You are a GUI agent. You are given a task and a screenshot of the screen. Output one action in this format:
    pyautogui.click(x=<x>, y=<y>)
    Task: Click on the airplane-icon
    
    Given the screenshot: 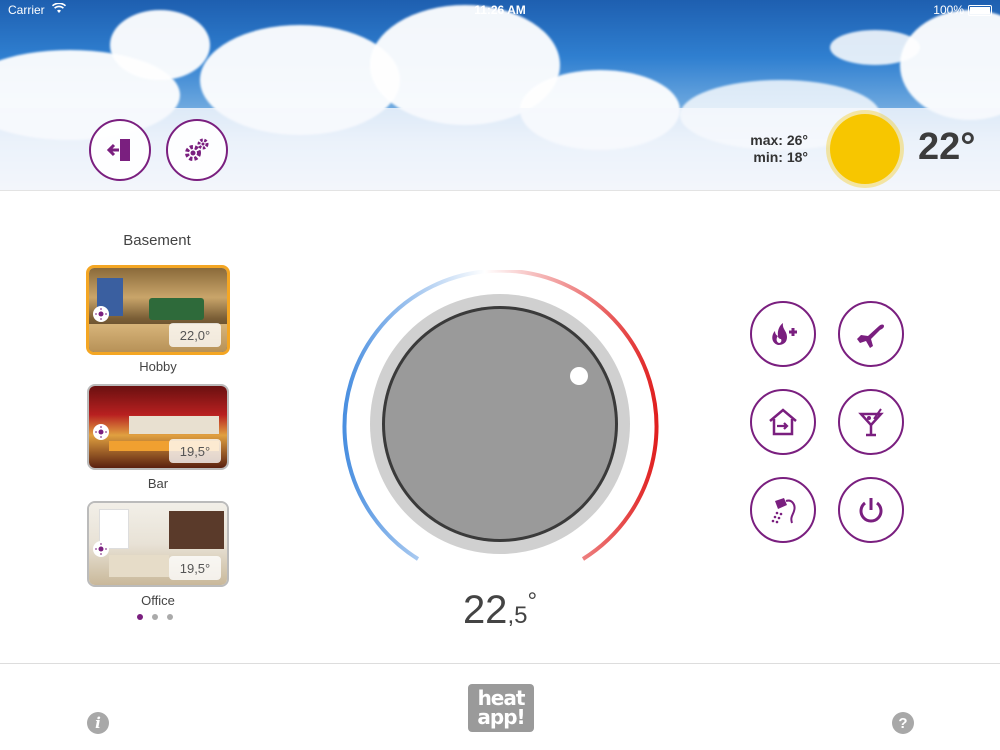 What is the action you would take?
    pyautogui.click(x=870, y=336)
    